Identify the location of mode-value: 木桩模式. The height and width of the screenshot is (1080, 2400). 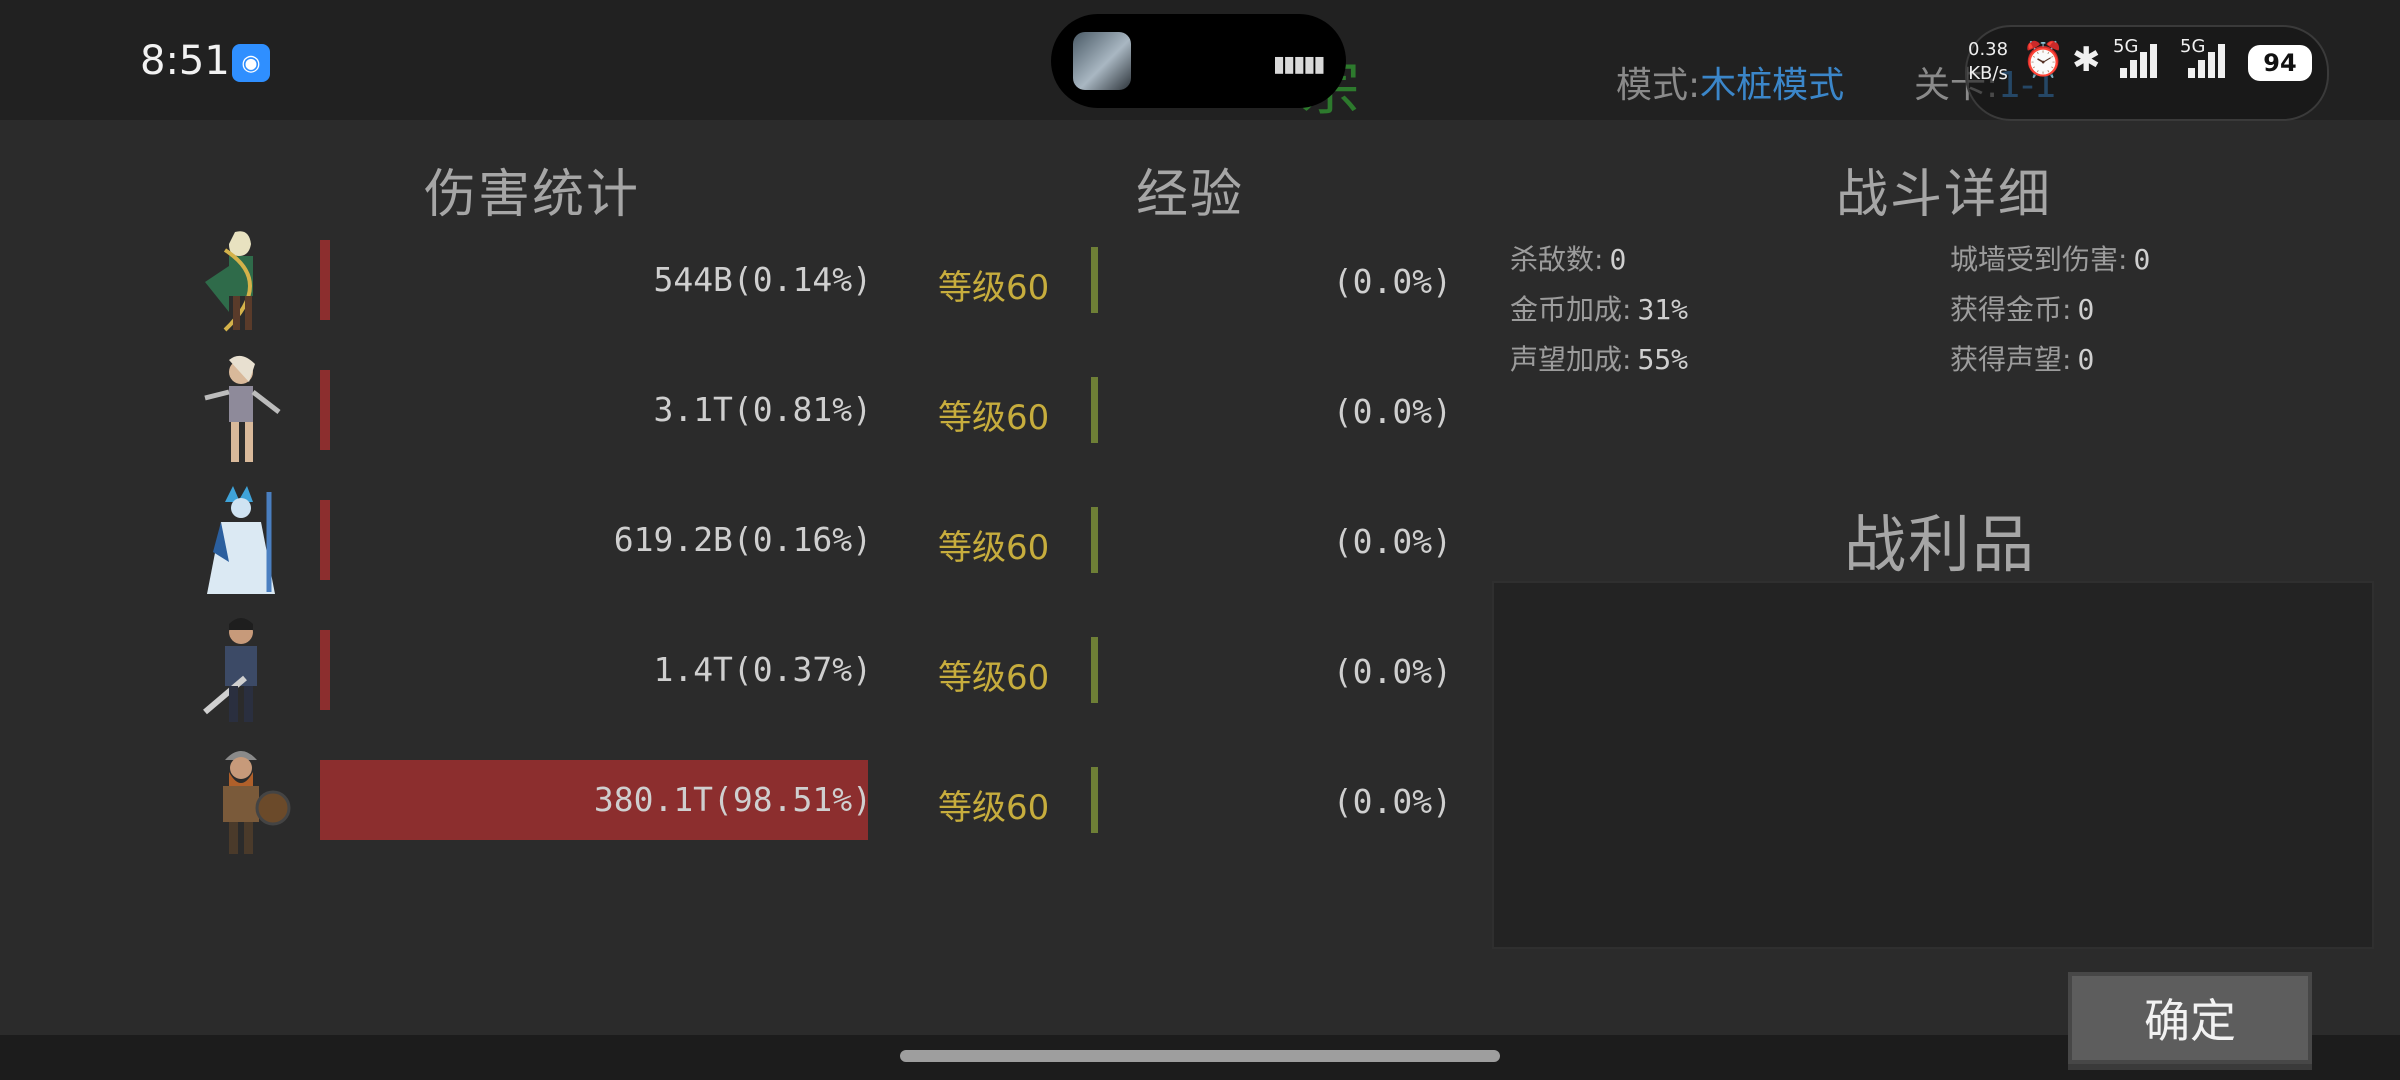
(1772, 85).